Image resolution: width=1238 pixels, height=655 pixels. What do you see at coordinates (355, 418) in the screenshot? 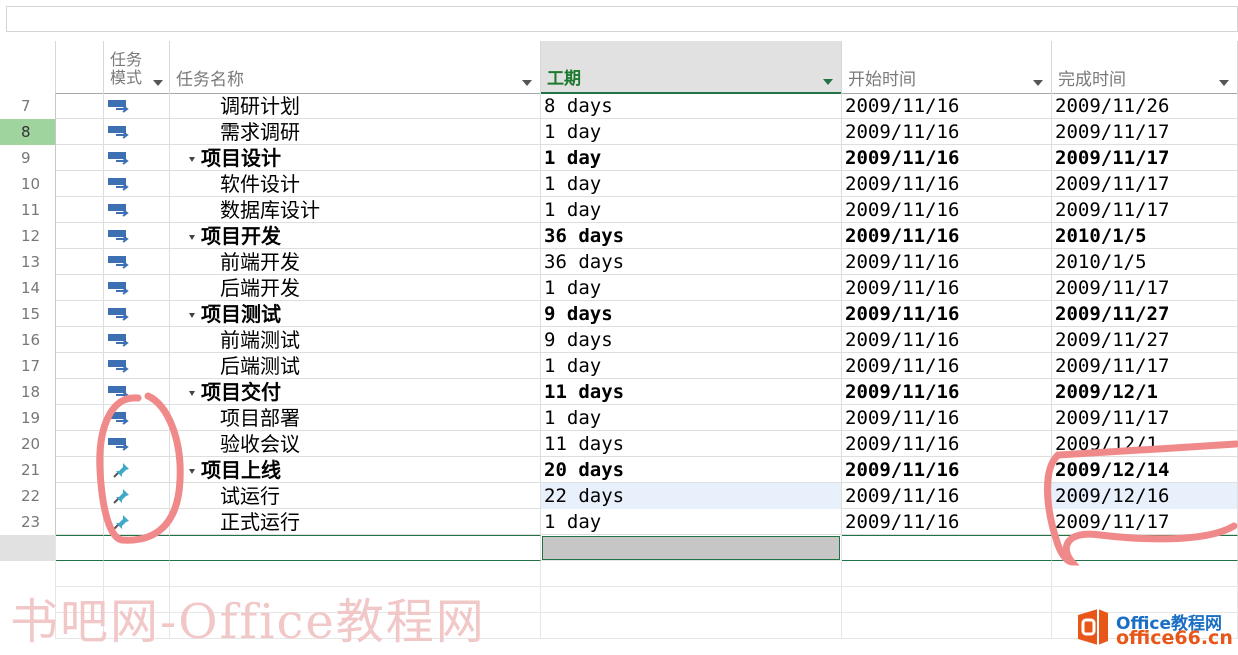
I see `task-name-cell: 项目部署` at bounding box center [355, 418].